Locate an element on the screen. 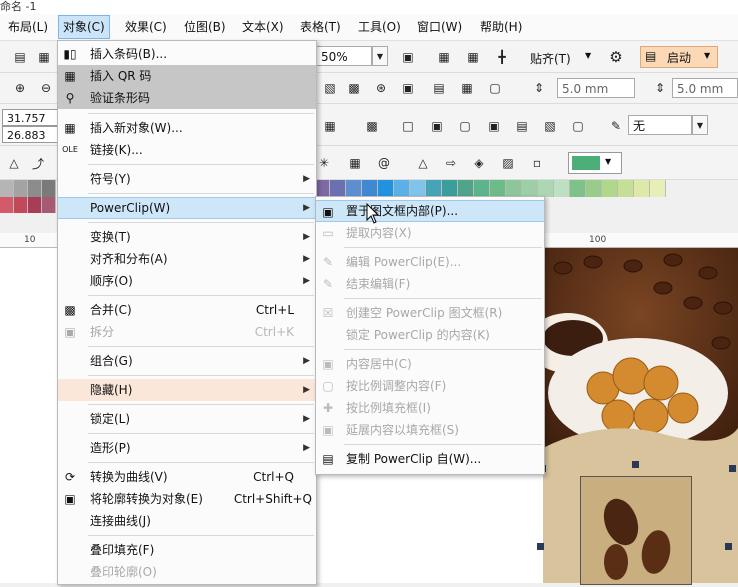 The height and width of the screenshot is (587, 738). menu-item-hide: 隐藏(H) ▶ is located at coordinates (187, 390).